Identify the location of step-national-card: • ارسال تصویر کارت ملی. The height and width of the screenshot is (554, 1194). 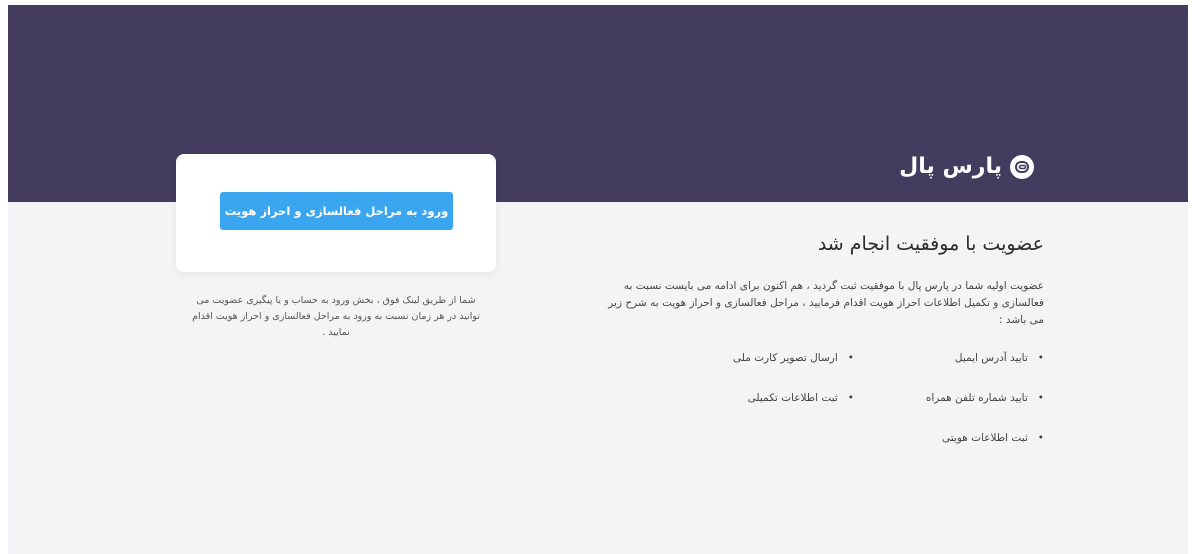
(764, 358).